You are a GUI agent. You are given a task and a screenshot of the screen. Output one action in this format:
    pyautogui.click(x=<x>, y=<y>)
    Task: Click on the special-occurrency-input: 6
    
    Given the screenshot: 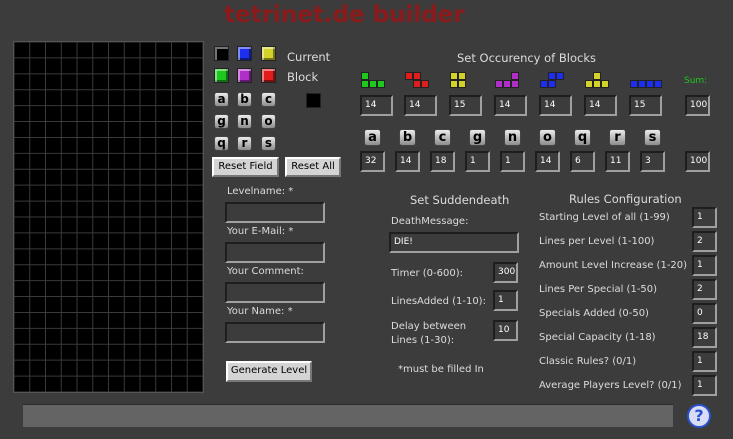 What is the action you would take?
    pyautogui.click(x=582, y=161)
    